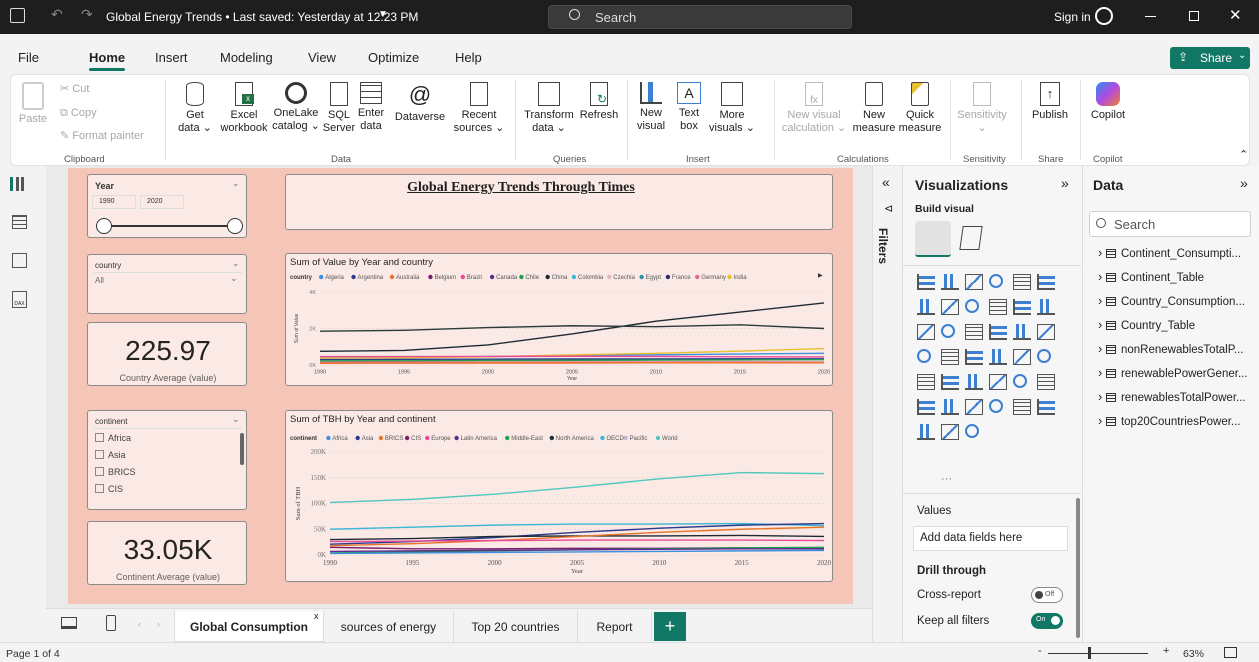  I want to click on line-column-icon, so click(1022, 307).